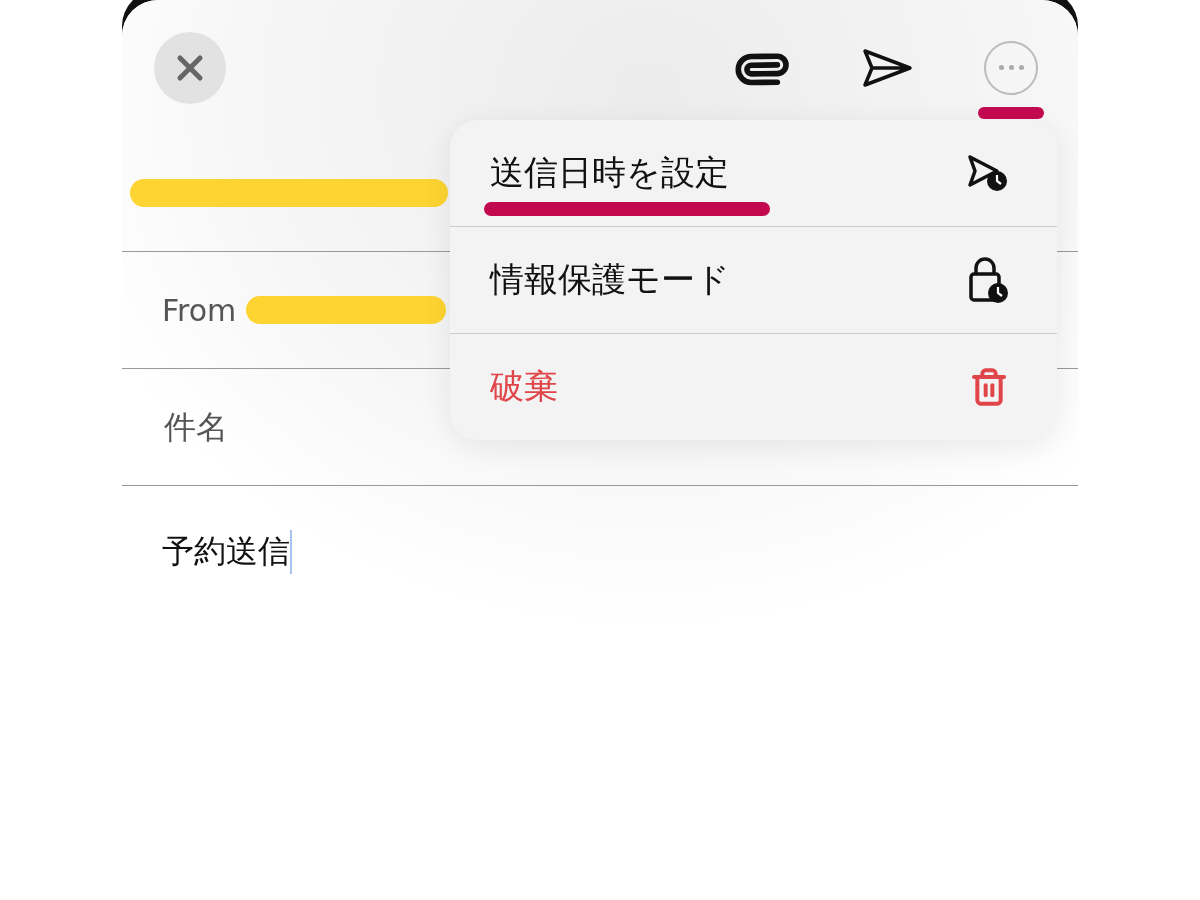 This screenshot has width=1200, height=900. What do you see at coordinates (988, 173) in the screenshot?
I see `send-clock-icon` at bounding box center [988, 173].